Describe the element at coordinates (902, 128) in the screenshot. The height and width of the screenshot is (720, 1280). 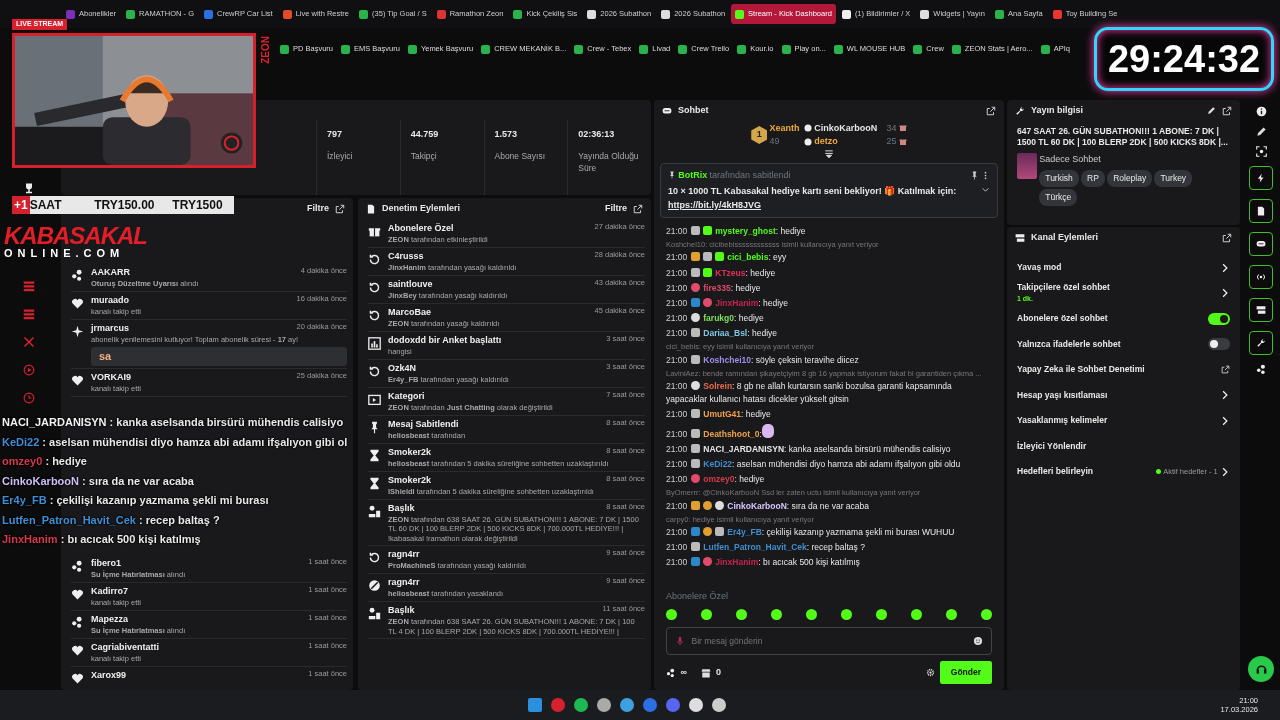
I see `gift-icon` at that location.